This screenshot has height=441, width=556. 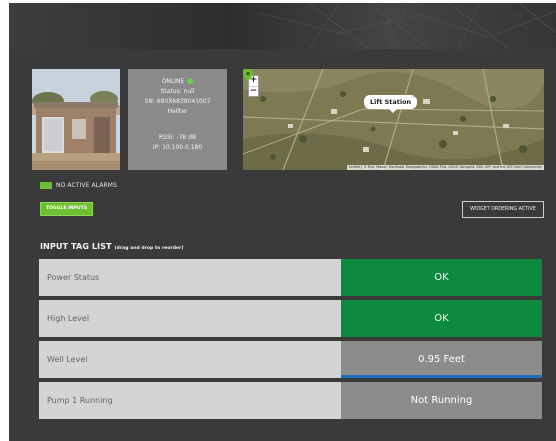 I want to click on tag-row-pump-1-running: Pump 1 Running Not Running, so click(x=290, y=400).